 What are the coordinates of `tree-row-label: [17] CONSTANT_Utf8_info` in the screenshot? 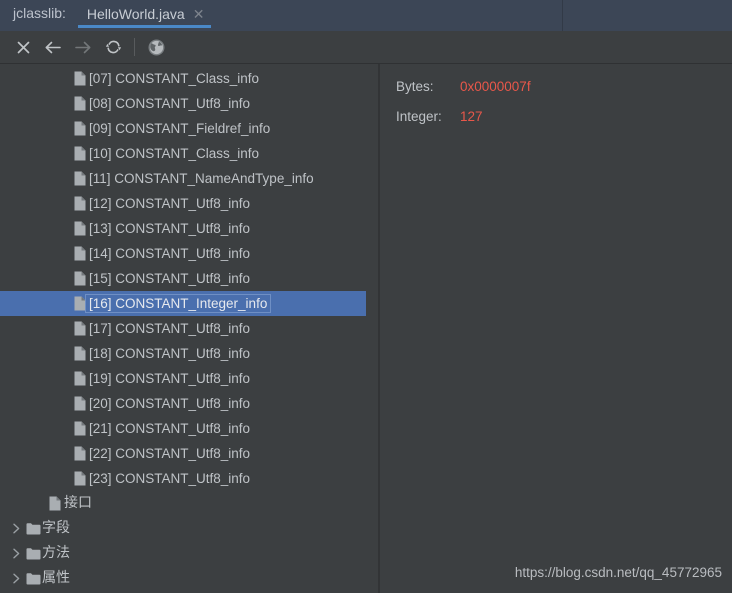 It's located at (170, 328).